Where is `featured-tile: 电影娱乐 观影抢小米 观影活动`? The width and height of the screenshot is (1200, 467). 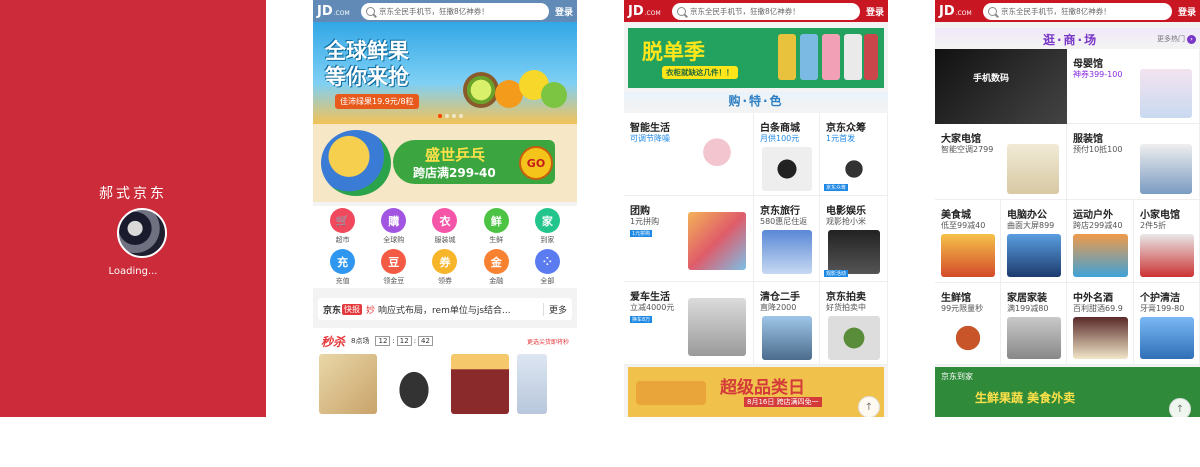
featured-tile: 电影娱乐 观影抢小米 观影活动 is located at coordinates (854, 239).